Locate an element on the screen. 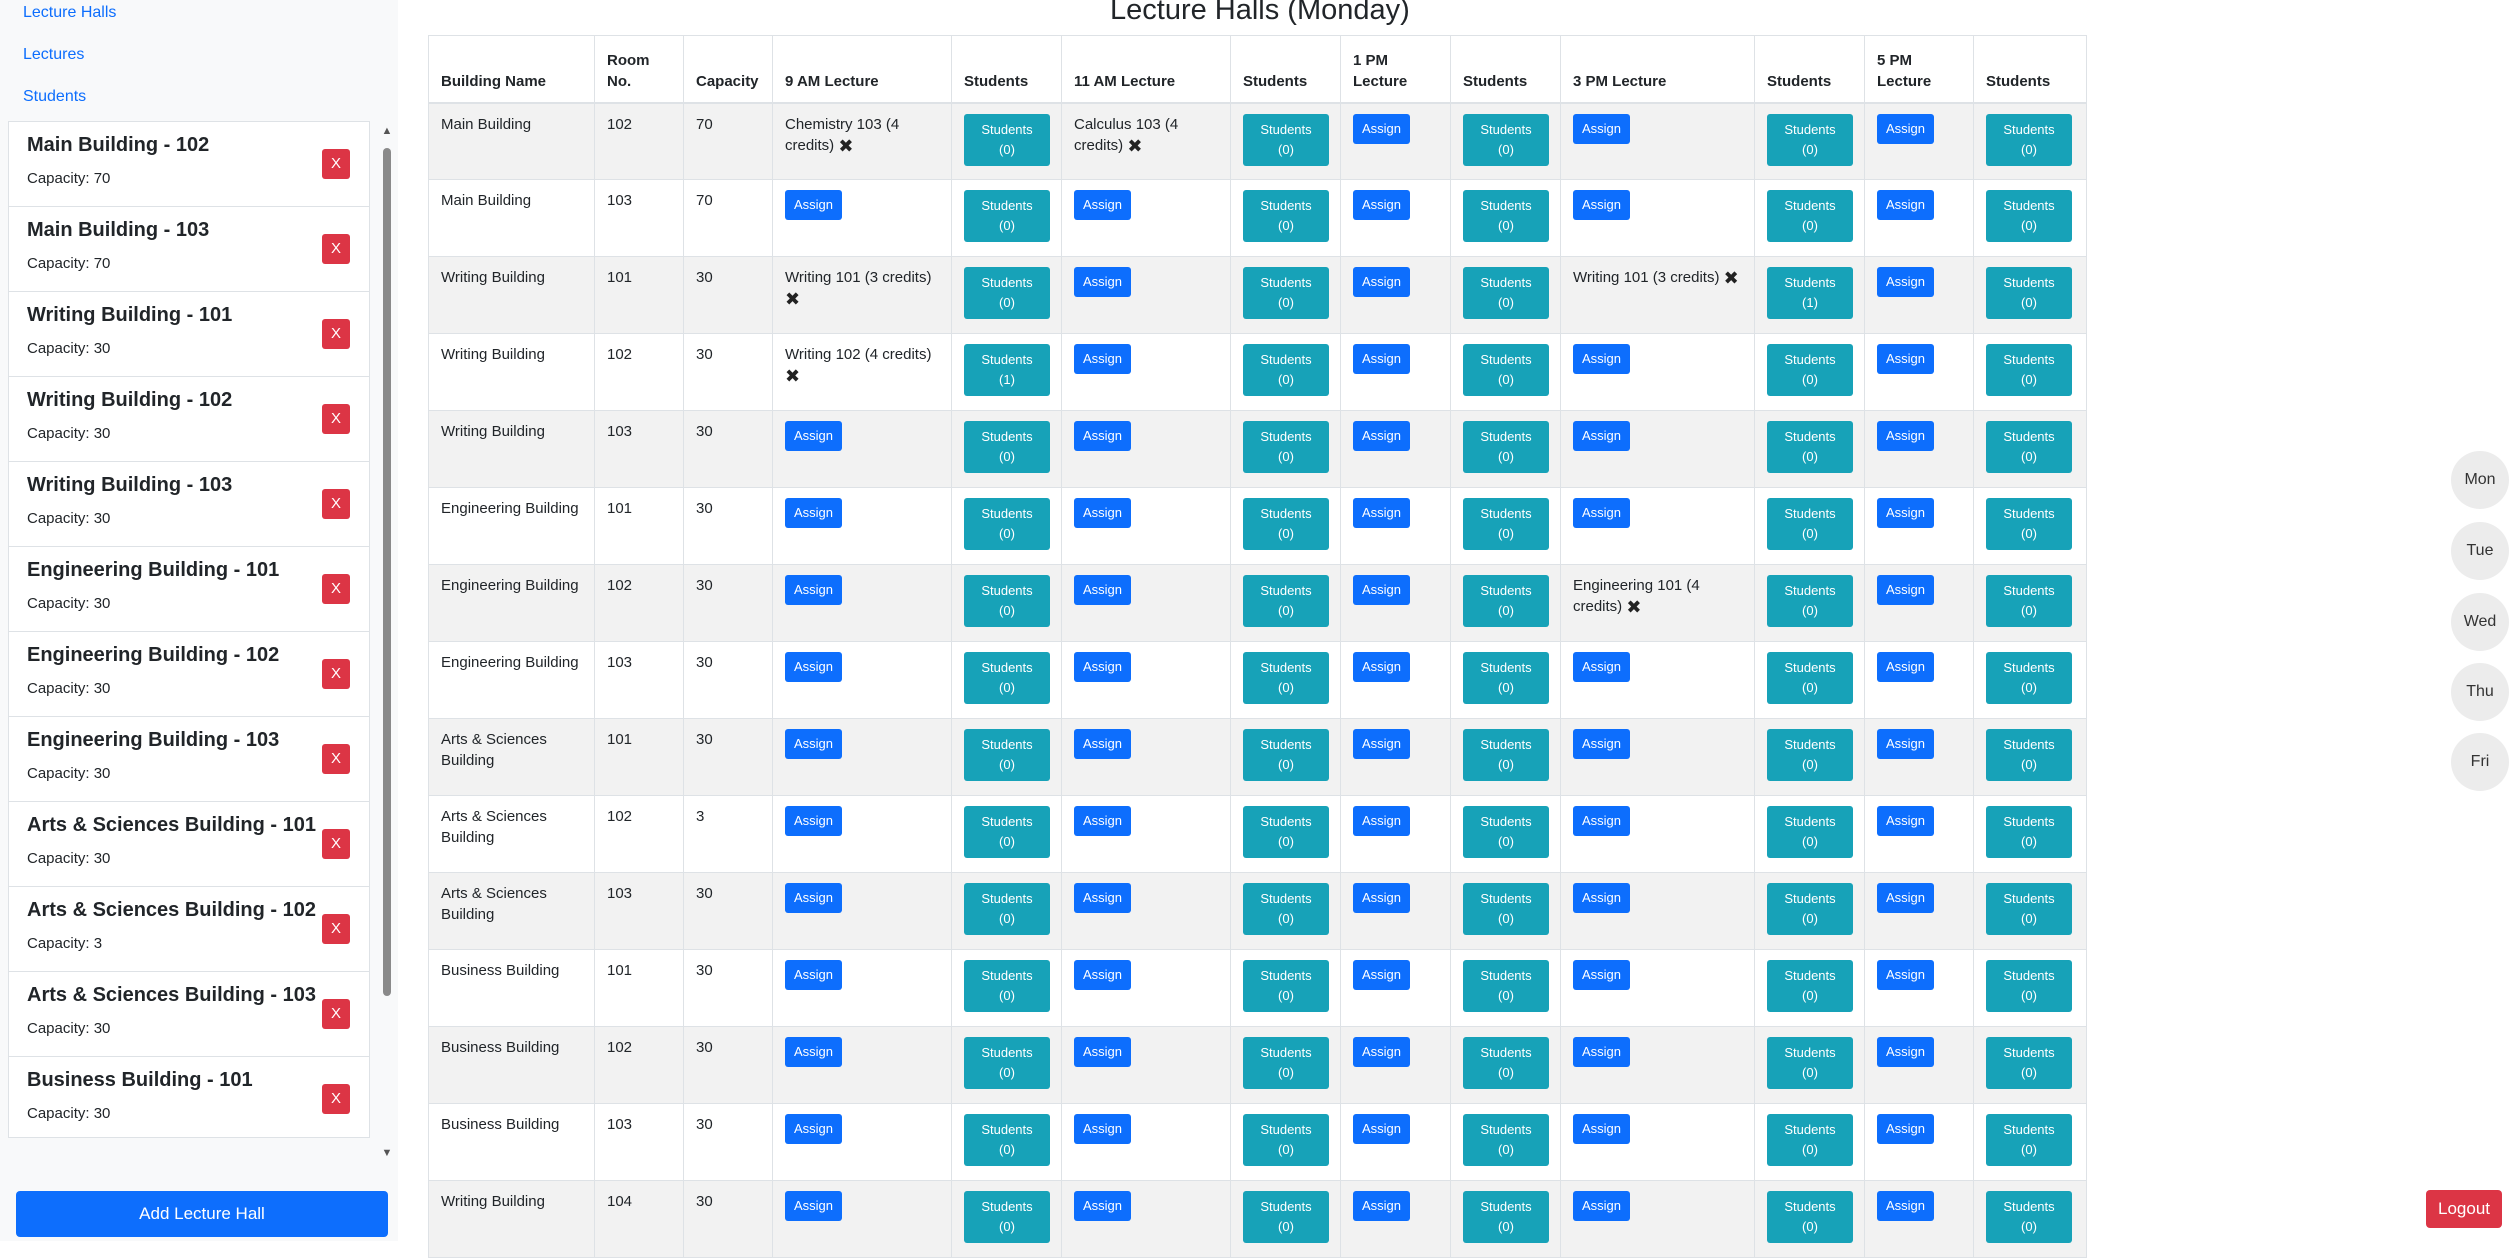 The height and width of the screenshot is (1258, 2517). add-lecture-hall-button: Add Lecture Hall is located at coordinates (202, 1214).